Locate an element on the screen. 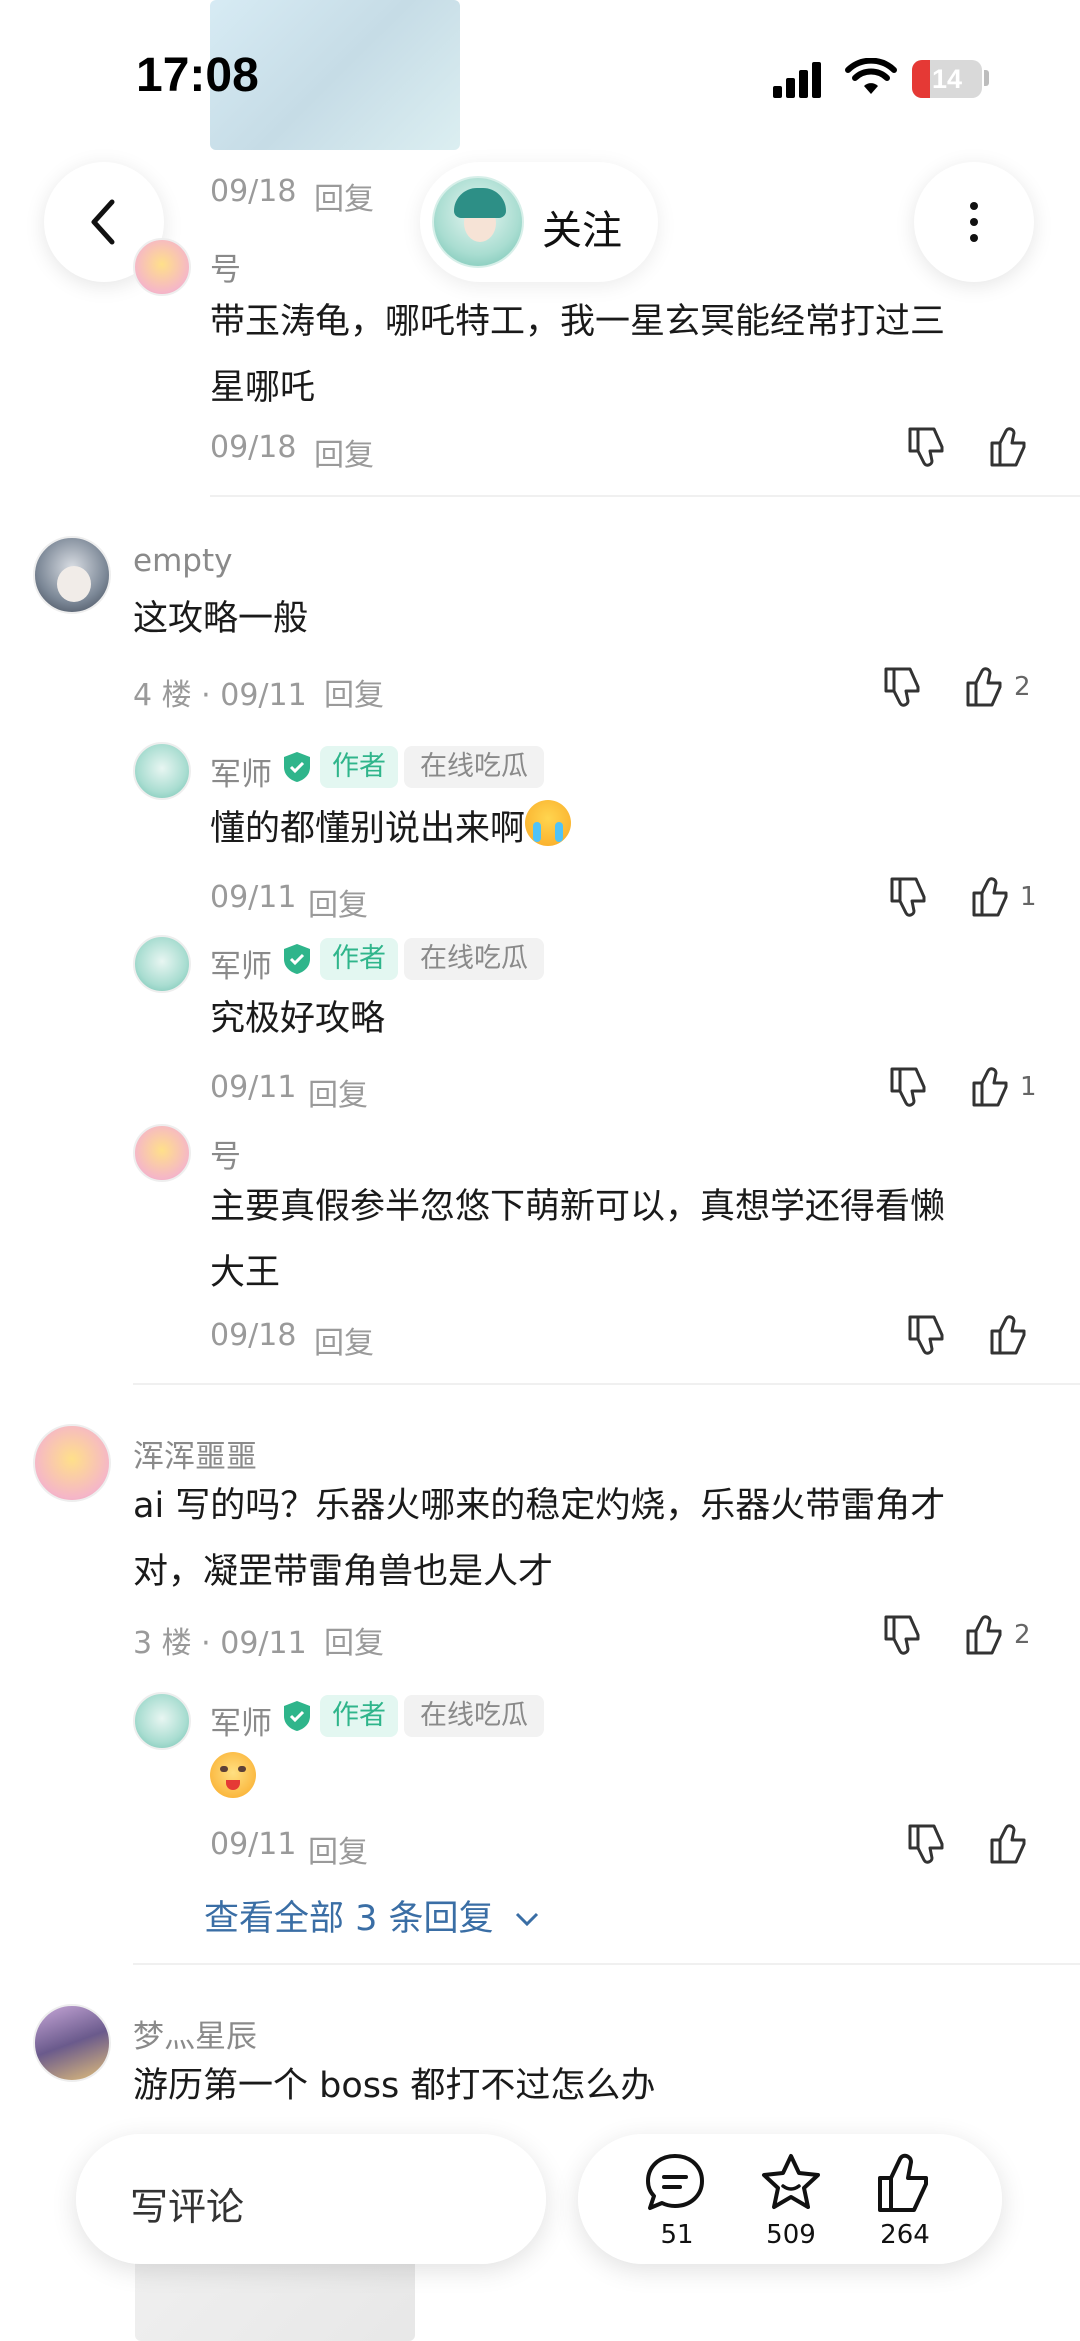 This screenshot has width=1080, height=2341. reply-text: 究极好攻略 is located at coordinates (298, 1019).